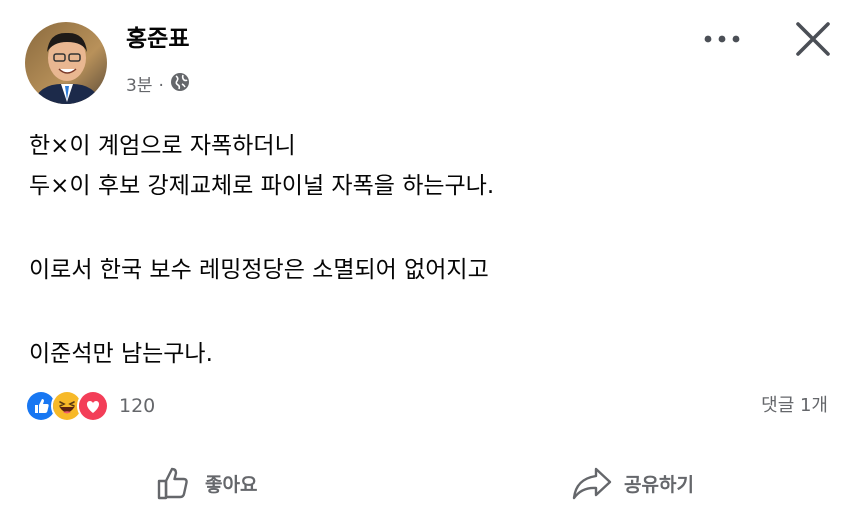  I want to click on share-button: 공유하기, so click(632, 483).